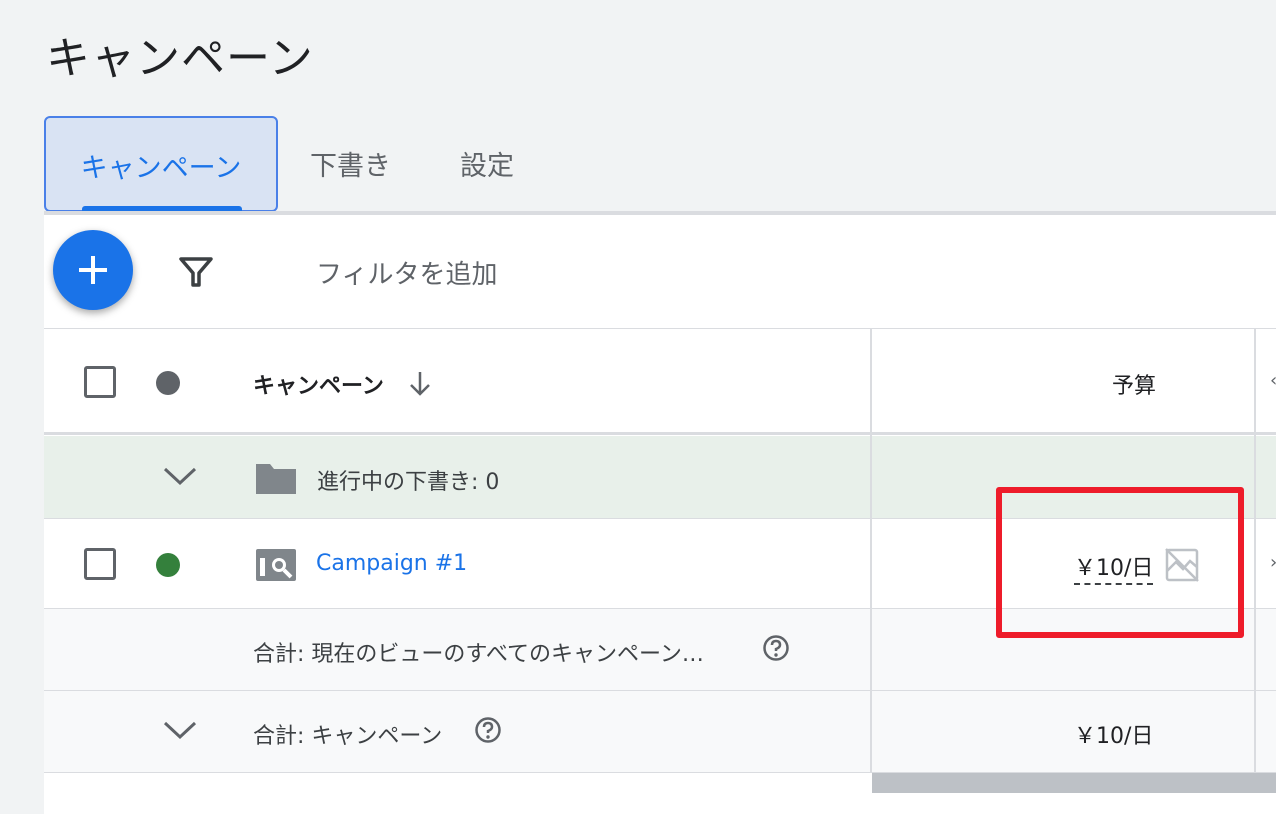  What do you see at coordinates (196, 272) in the screenshot?
I see `filter-icon` at bounding box center [196, 272].